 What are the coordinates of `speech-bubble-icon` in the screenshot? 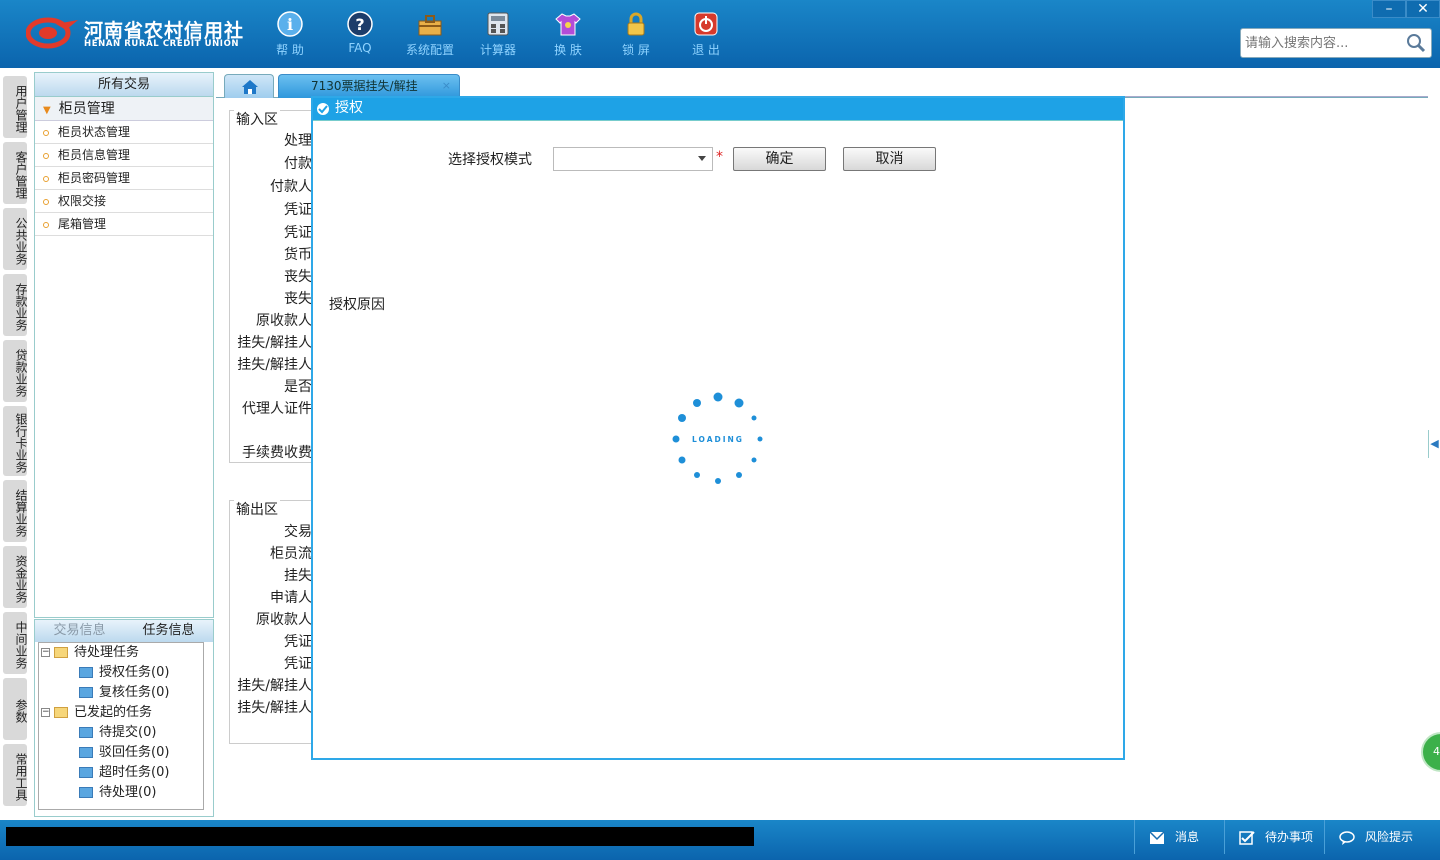 It's located at (1347, 837).